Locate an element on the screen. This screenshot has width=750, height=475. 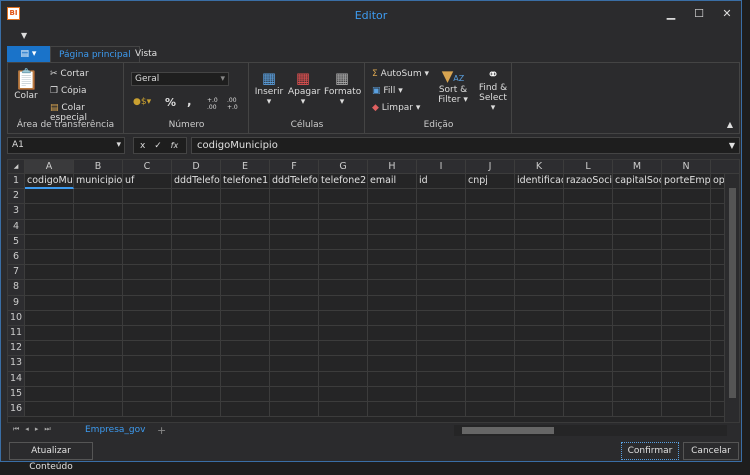
grid-cell: telefone2 is located at coordinates (343, 182).